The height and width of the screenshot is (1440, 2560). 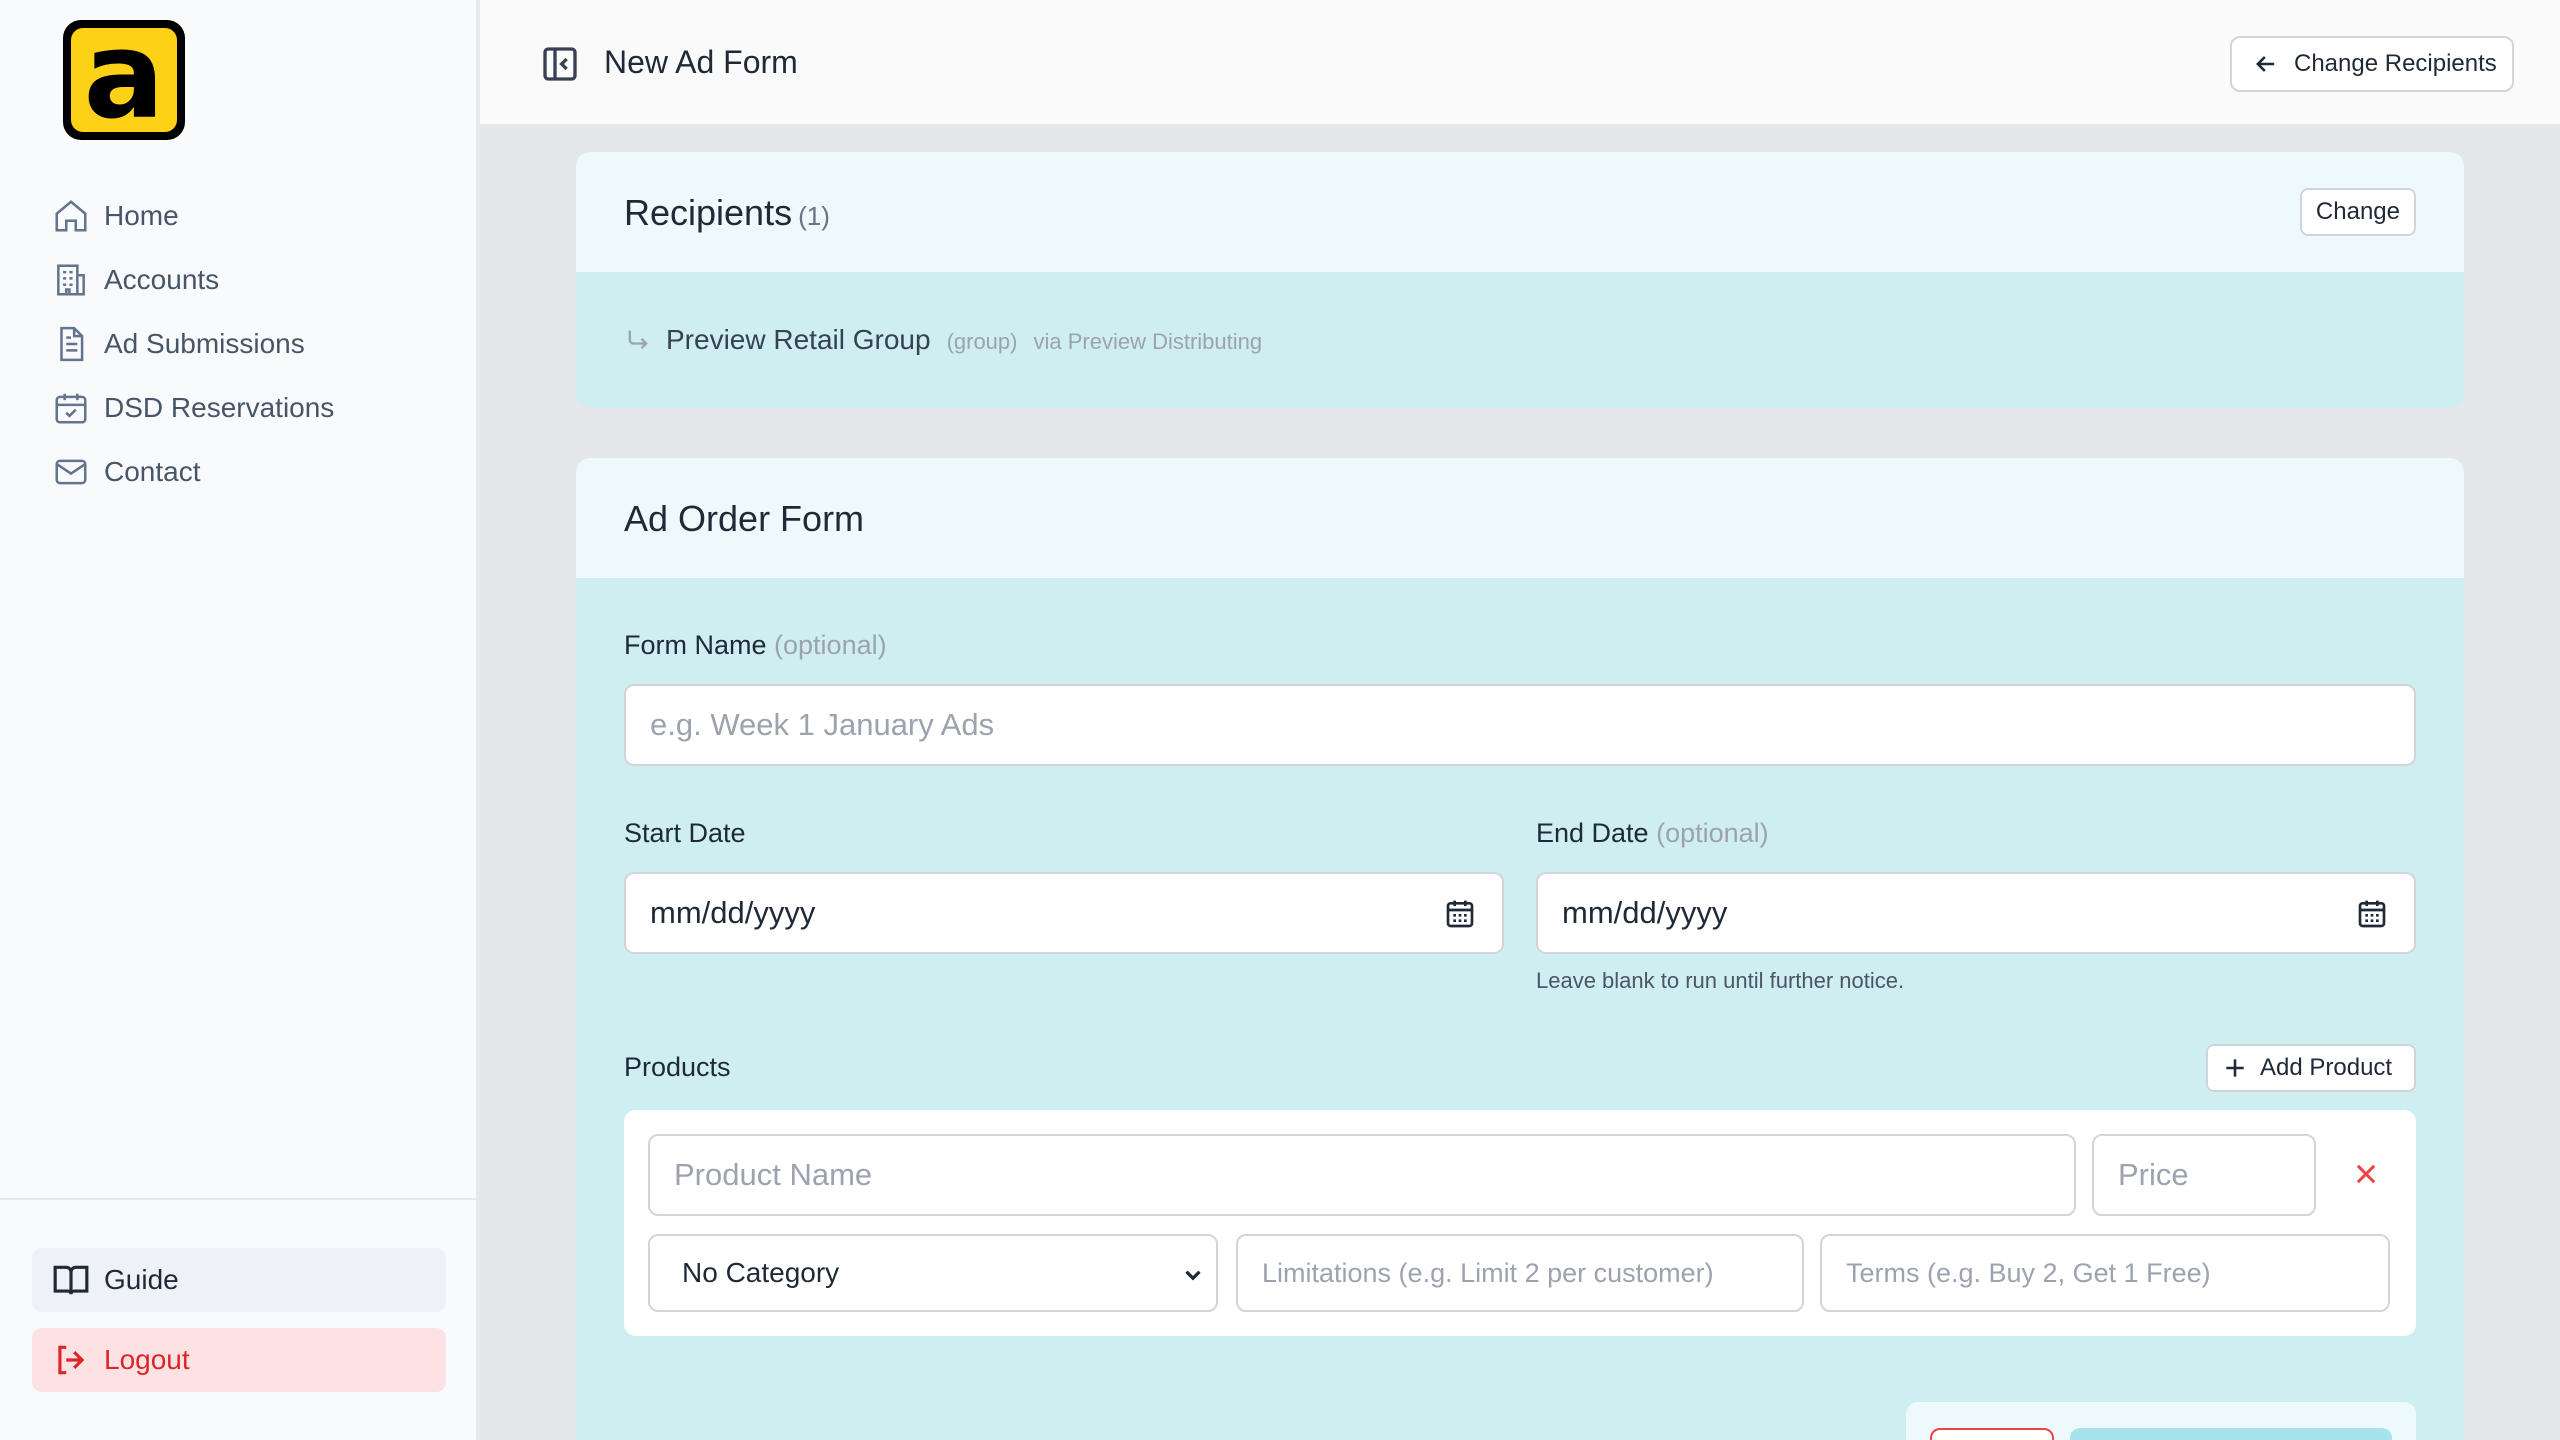 What do you see at coordinates (193, 216) in the screenshot?
I see `sidebar-item-home: Home` at bounding box center [193, 216].